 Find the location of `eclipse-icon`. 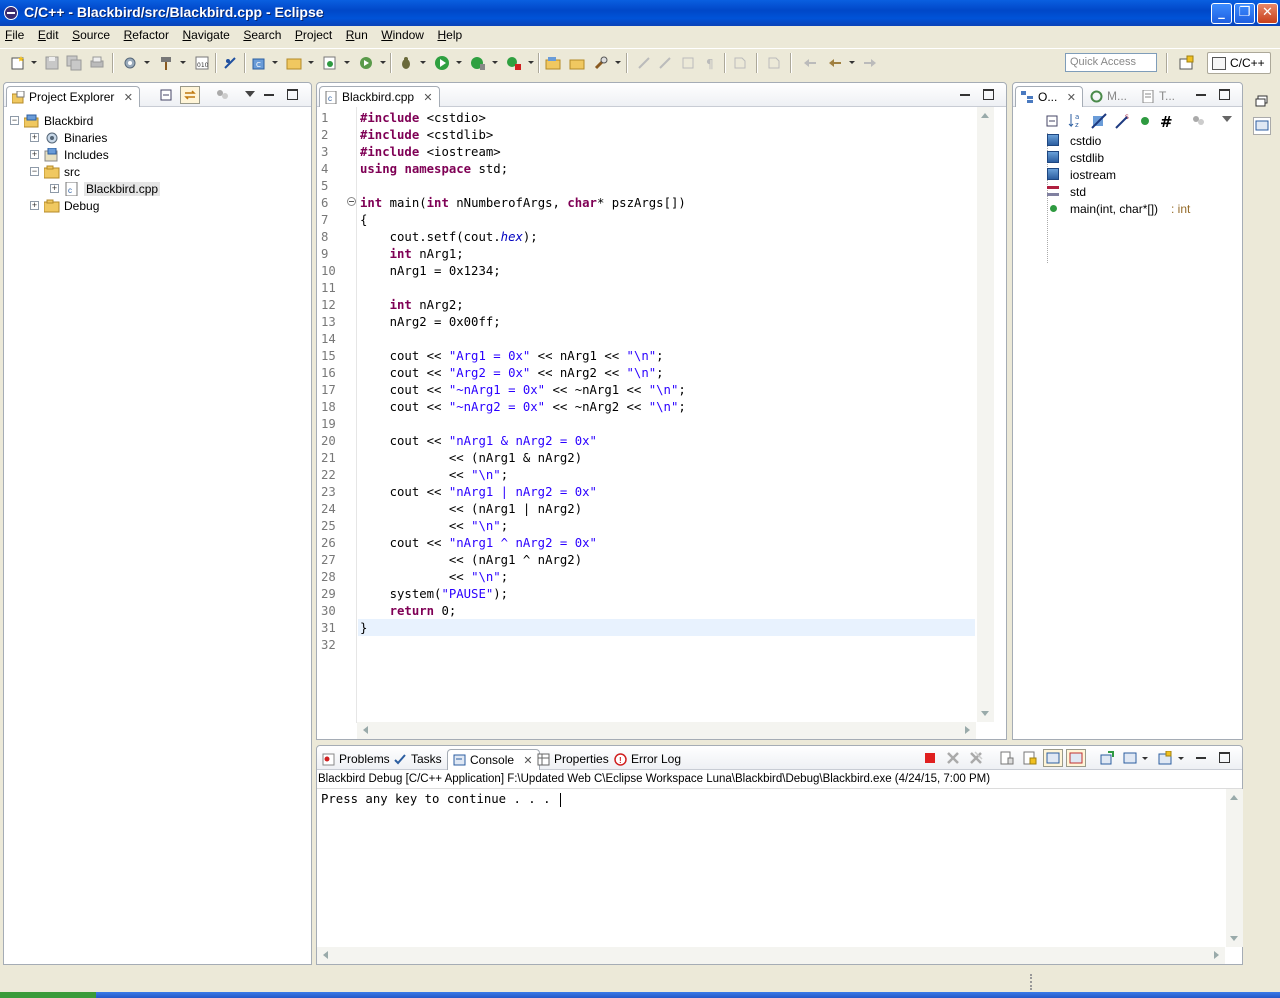

eclipse-icon is located at coordinates (11, 13).